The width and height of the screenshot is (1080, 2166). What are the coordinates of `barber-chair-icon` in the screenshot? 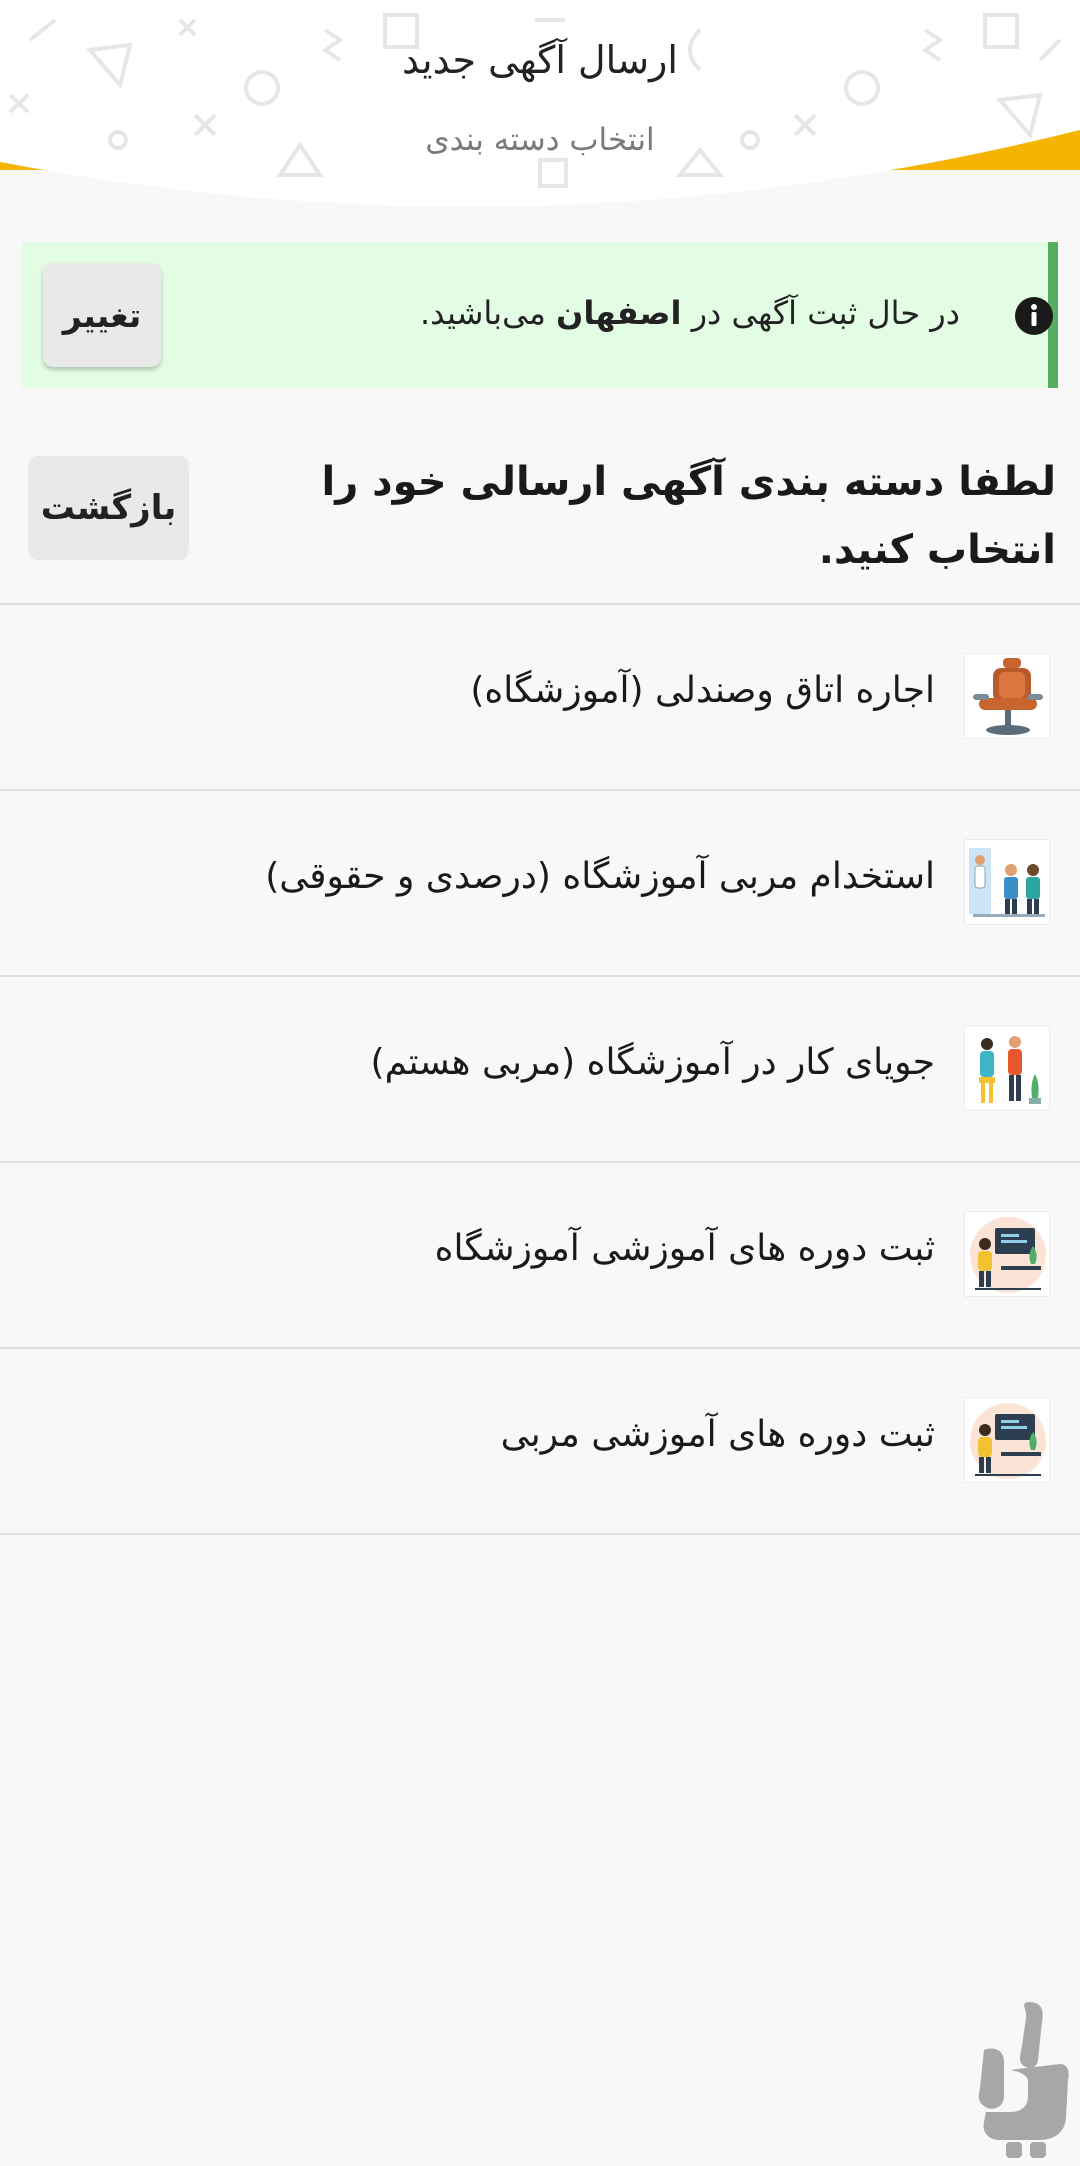 It's located at (1007, 696).